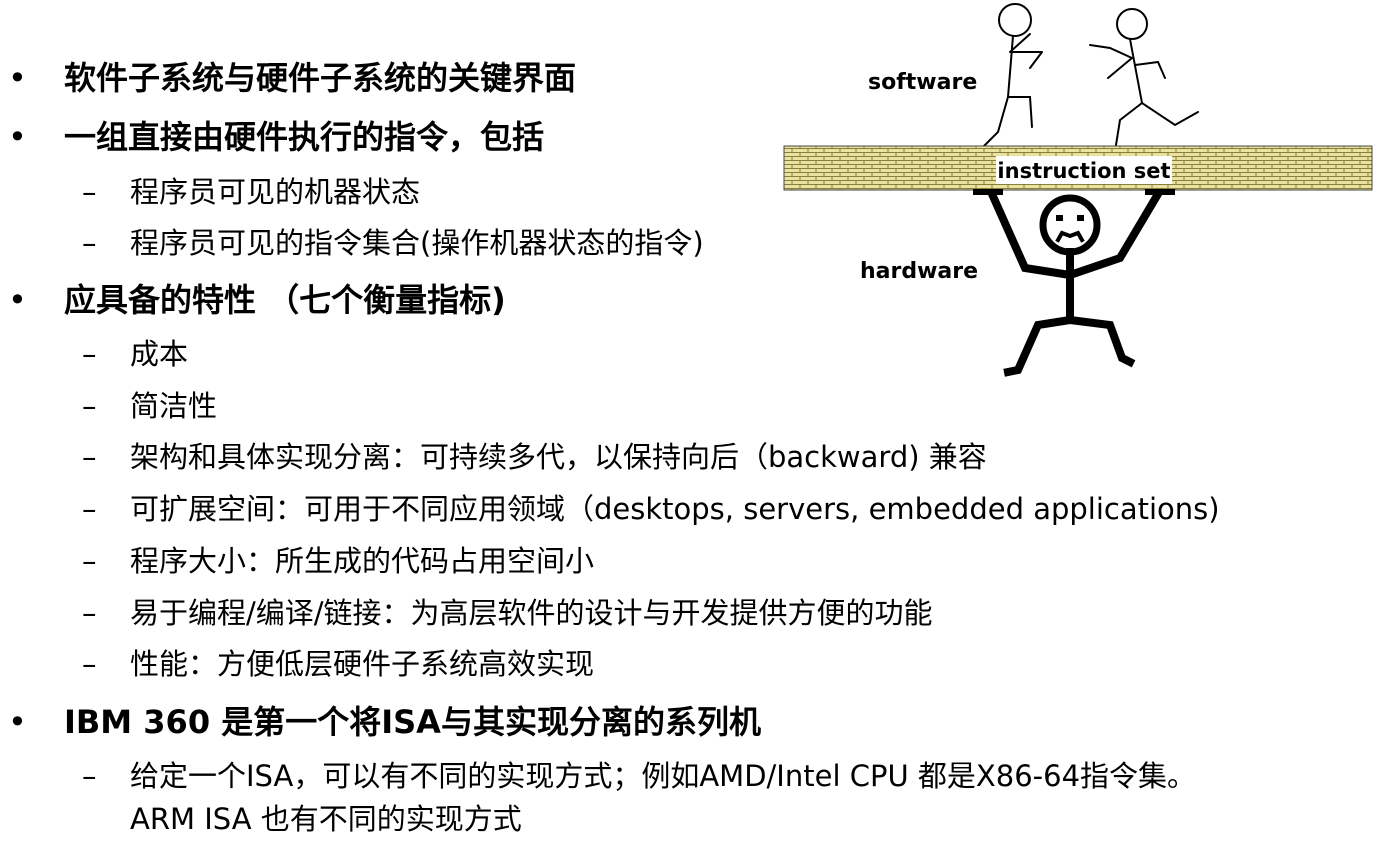 Image resolution: width=1388 pixels, height=844 pixels. I want to click on bullet-text: 一组直接由硬件执行的指令，包括, so click(304, 137).